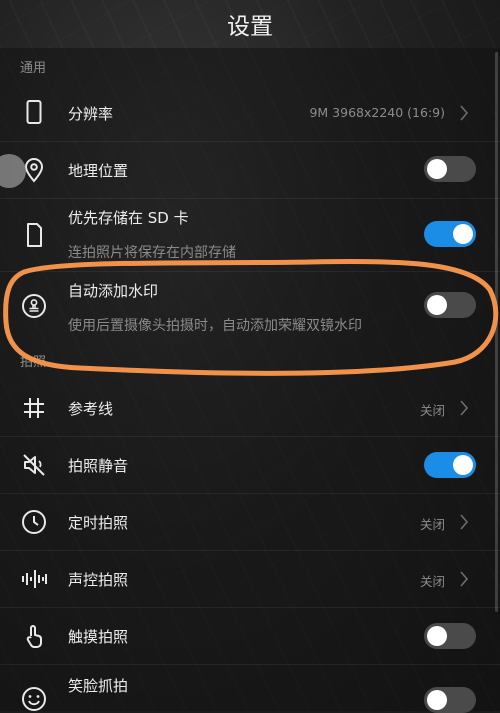 This screenshot has width=500, height=713. I want to click on setting-row-sd-storage: 优先存储在 SD 卡 连拍照片将保存在内部存储, so click(250, 235).